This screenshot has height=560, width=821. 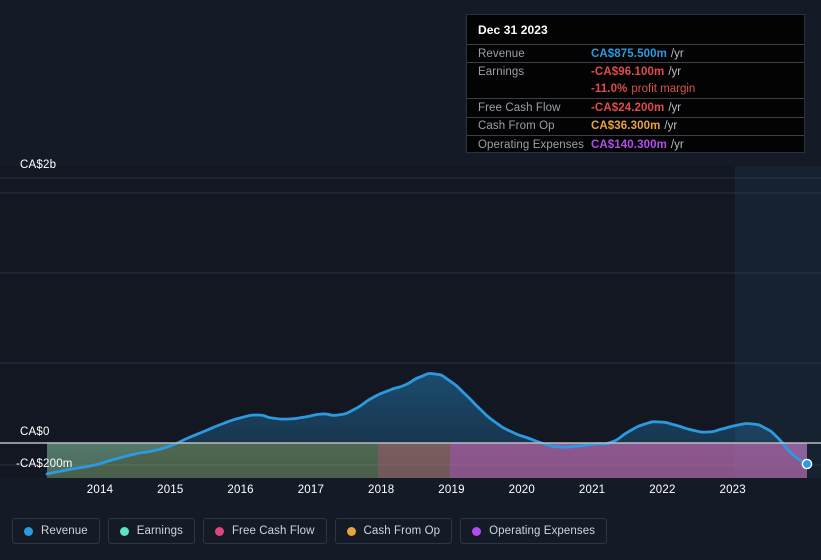 What do you see at coordinates (531, 144) in the screenshot?
I see `tooltip-row-label: Operating Expenses` at bounding box center [531, 144].